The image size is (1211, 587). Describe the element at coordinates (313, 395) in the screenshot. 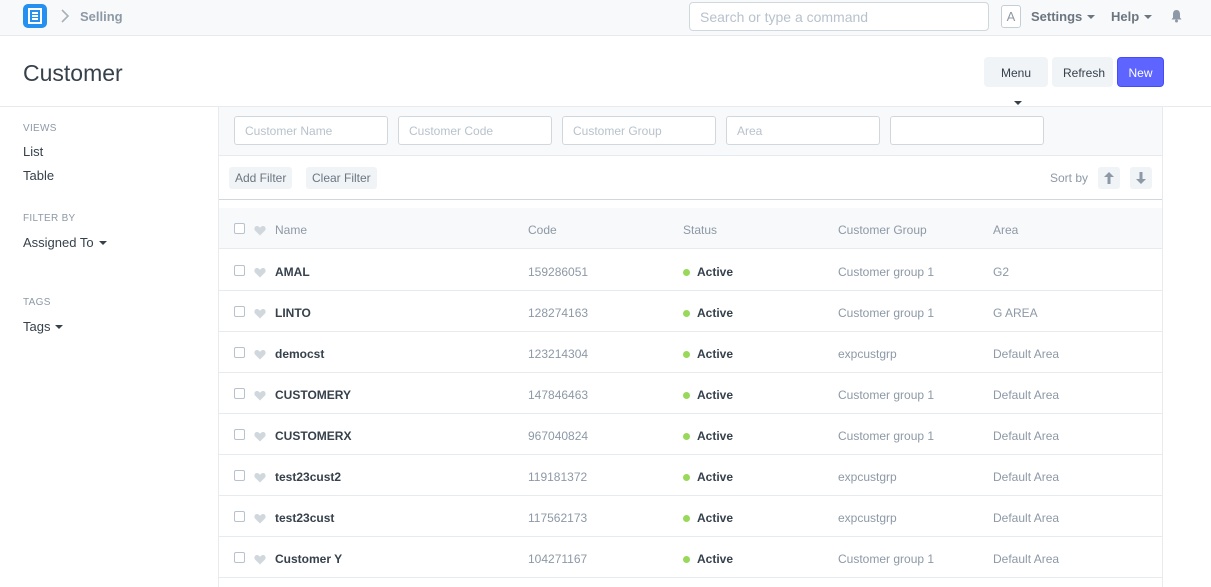

I see `customer-name-link: CUSTOMERY` at that location.